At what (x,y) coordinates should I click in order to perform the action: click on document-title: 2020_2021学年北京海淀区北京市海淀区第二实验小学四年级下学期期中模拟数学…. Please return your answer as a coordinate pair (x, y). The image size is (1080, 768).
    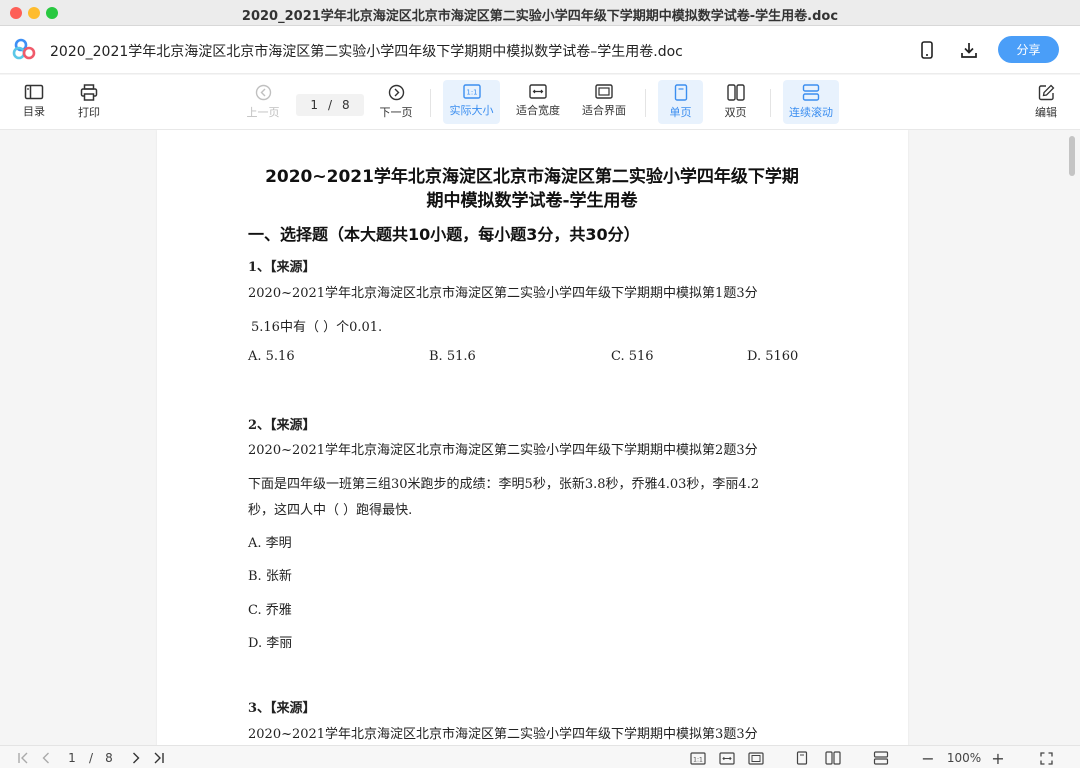
    Looking at the image, I should click on (366, 52).